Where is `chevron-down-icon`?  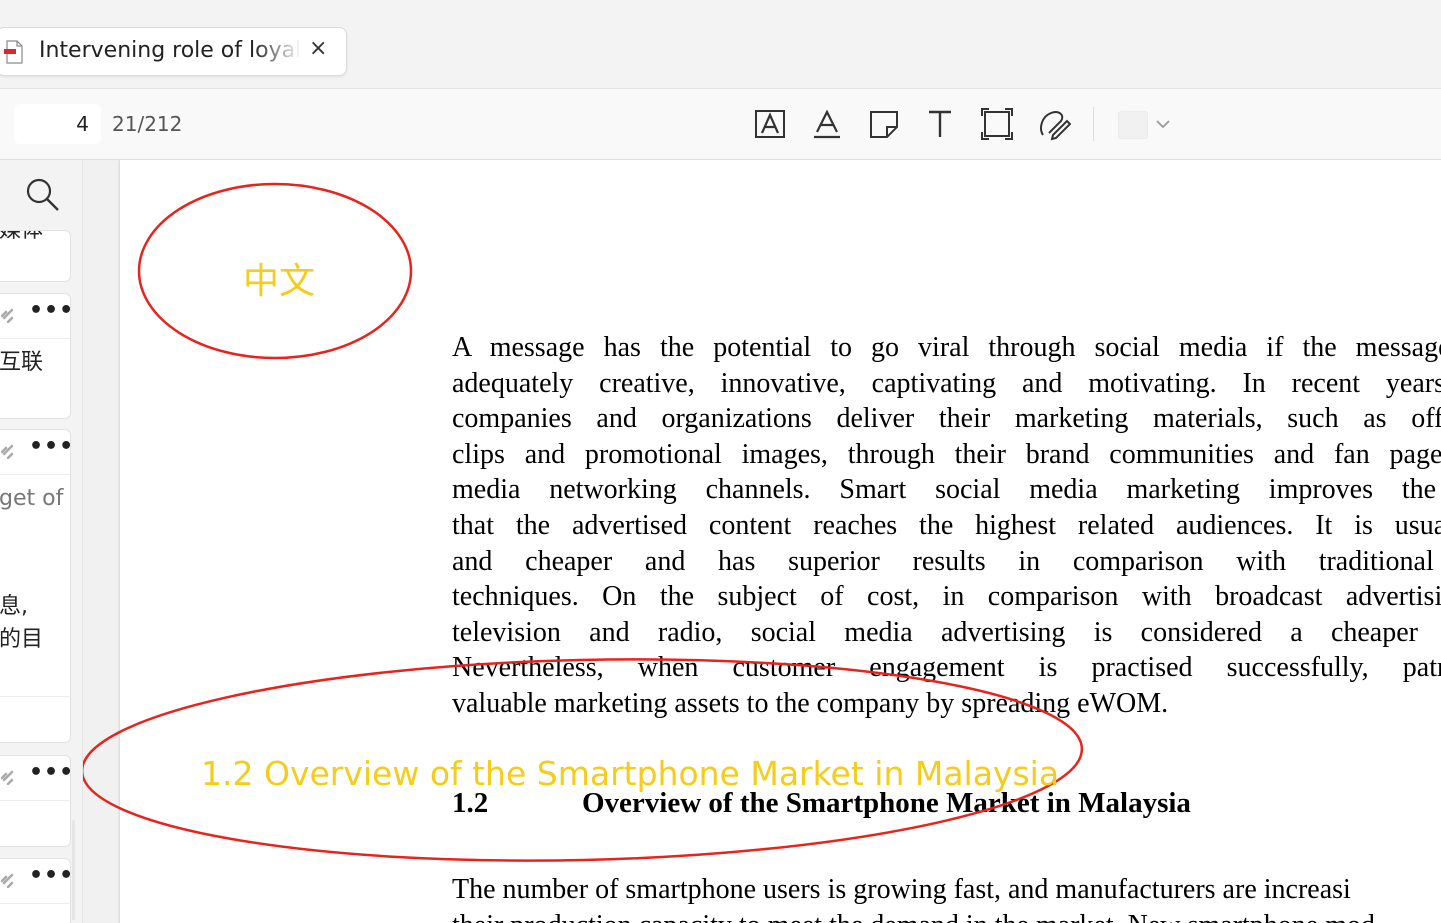
chevron-down-icon is located at coordinates (1163, 124).